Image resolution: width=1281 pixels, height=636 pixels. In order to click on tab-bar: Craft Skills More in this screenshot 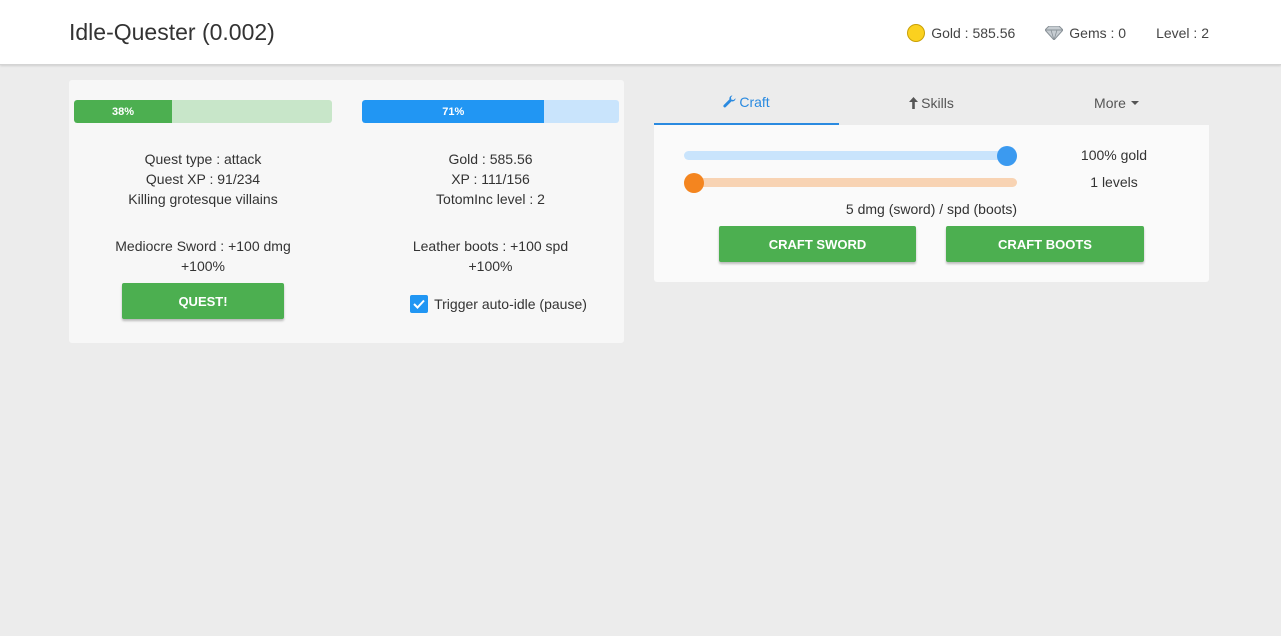, I will do `click(931, 102)`.